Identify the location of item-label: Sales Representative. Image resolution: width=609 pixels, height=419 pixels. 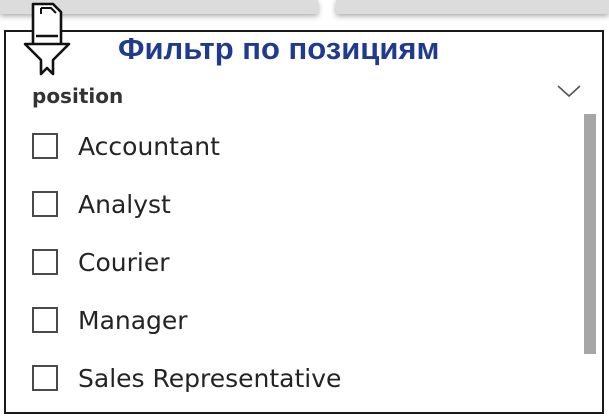
(210, 378).